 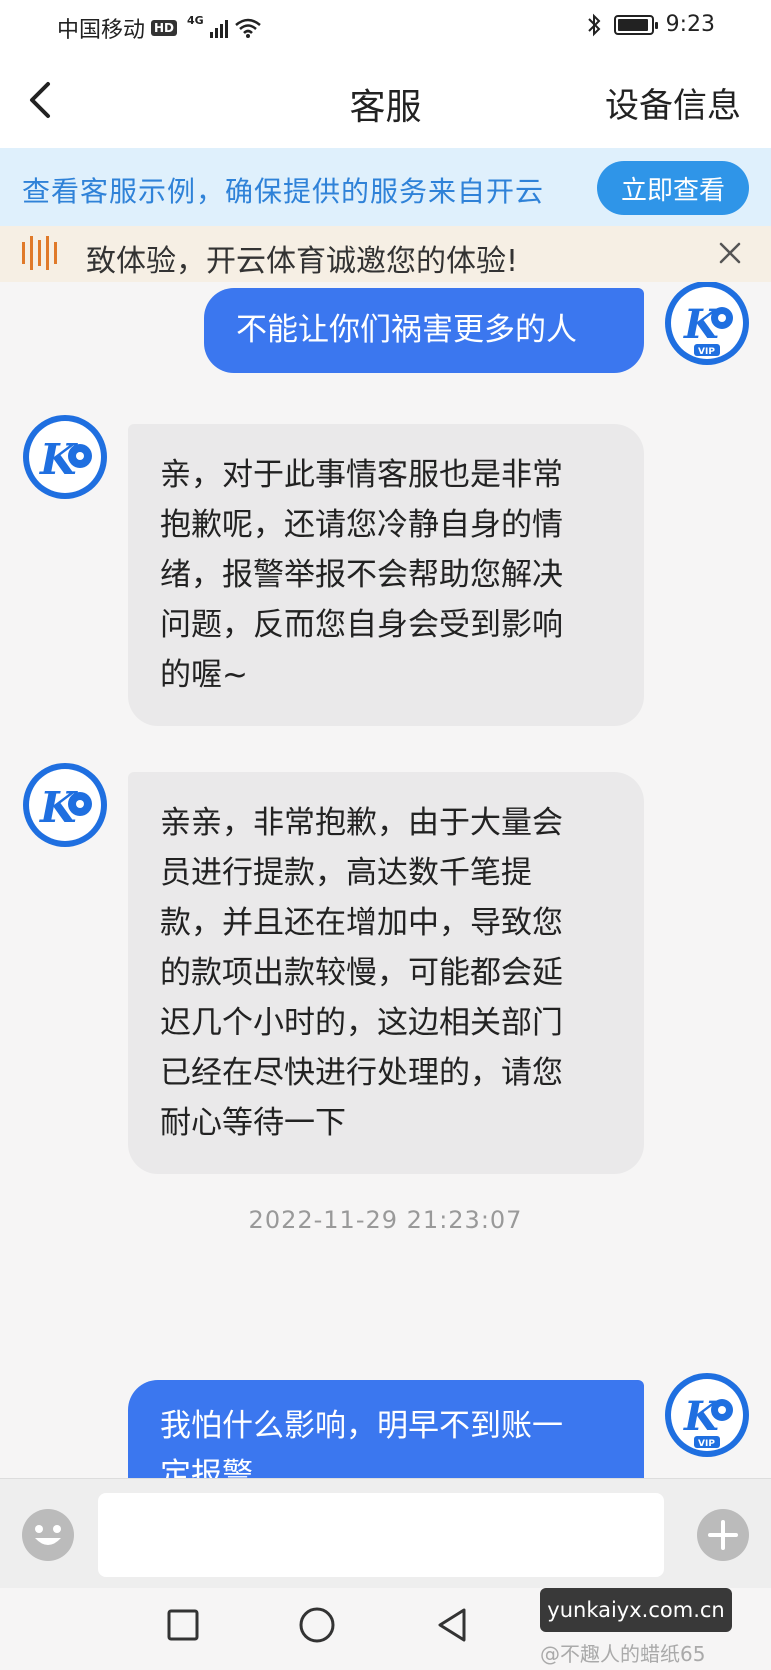 I want to click on network-type: 4G, so click(x=195, y=20).